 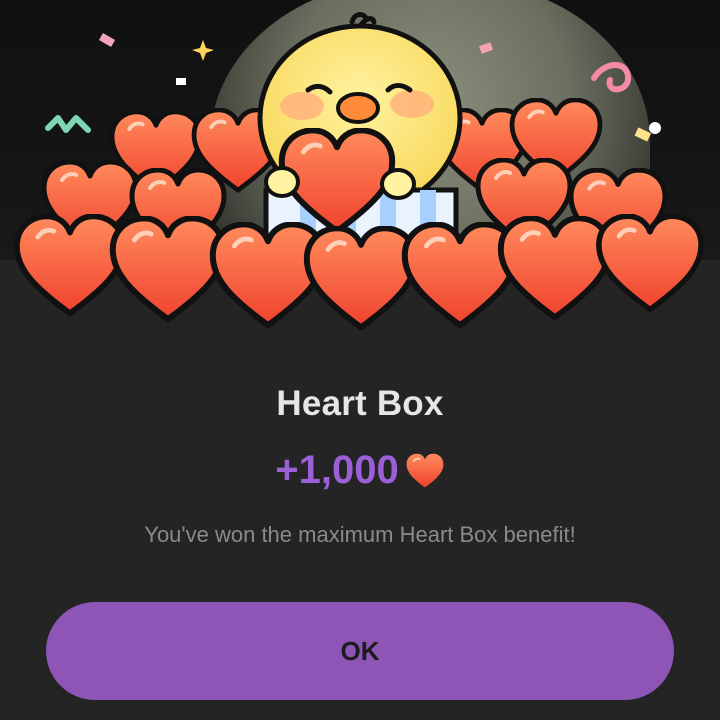 I want to click on dialog-title: Heart Box, so click(x=360, y=403).